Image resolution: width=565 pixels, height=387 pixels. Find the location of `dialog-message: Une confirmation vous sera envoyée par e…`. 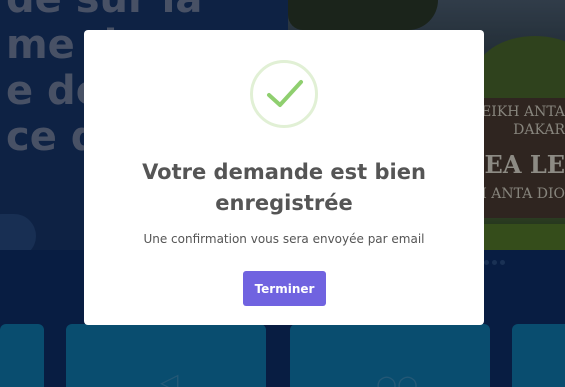

dialog-message: Une confirmation vous sera envoyée par e… is located at coordinates (284, 239).